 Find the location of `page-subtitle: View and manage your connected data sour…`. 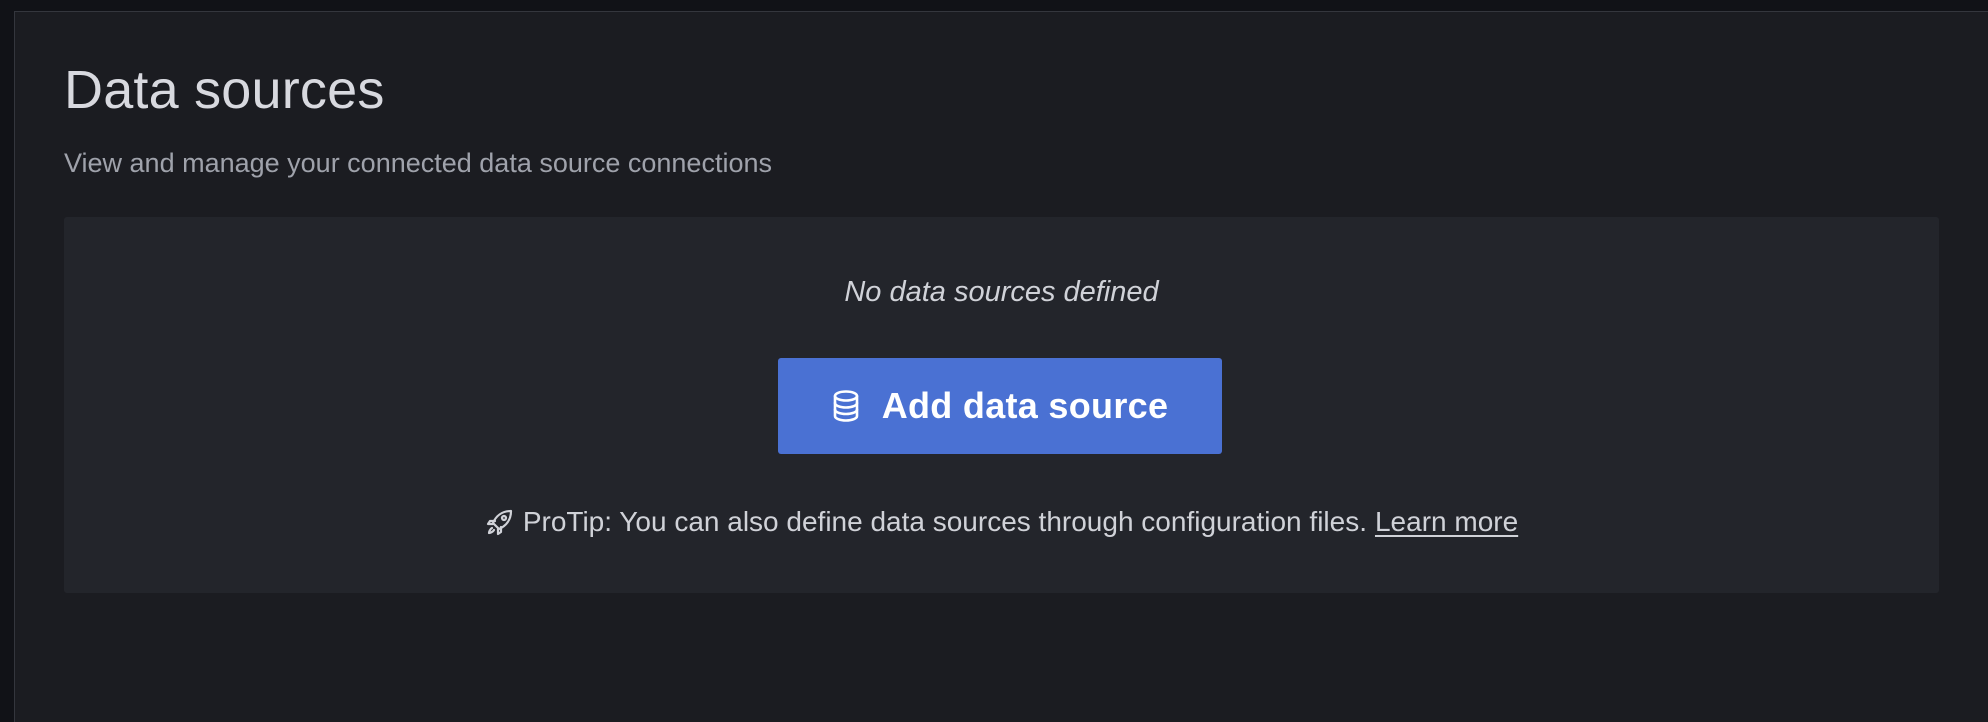

page-subtitle: View and manage your connected data sour… is located at coordinates (418, 163).